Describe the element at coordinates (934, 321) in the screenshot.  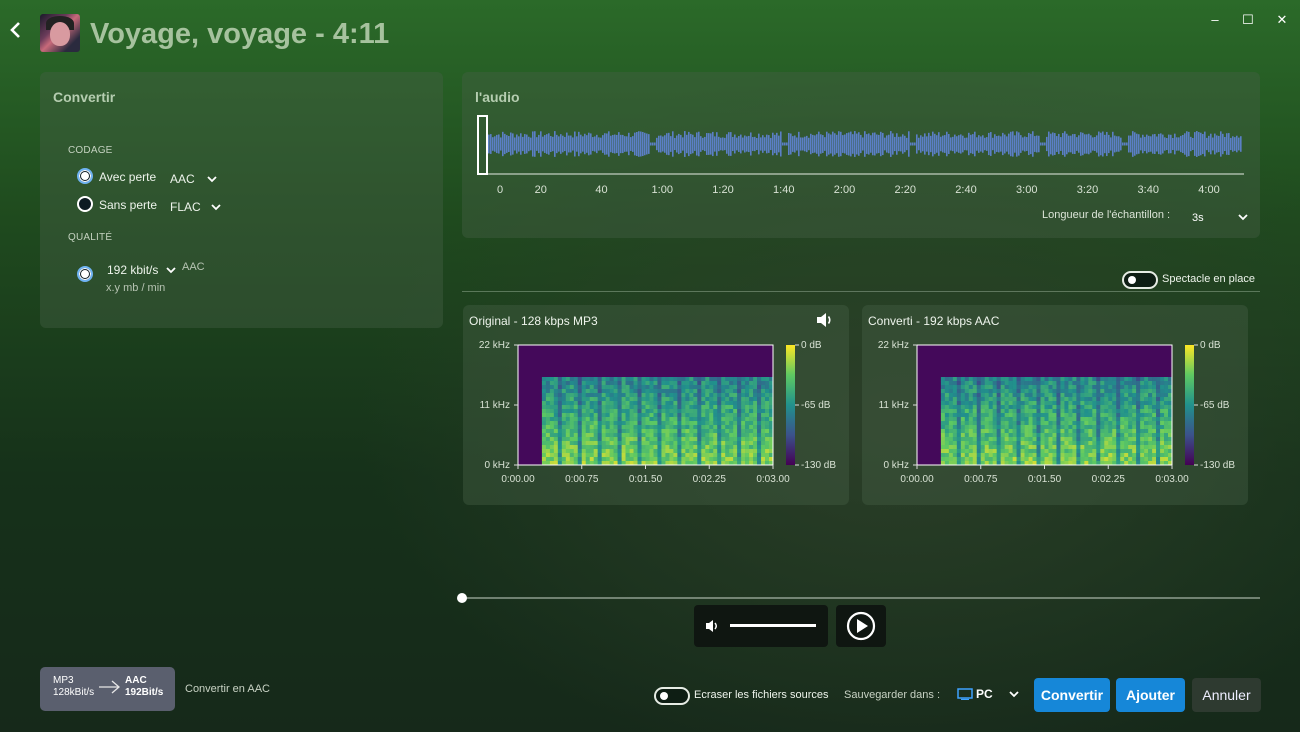
I see `spectrogram-converted-title: Converti - 192 kbps AAC` at that location.